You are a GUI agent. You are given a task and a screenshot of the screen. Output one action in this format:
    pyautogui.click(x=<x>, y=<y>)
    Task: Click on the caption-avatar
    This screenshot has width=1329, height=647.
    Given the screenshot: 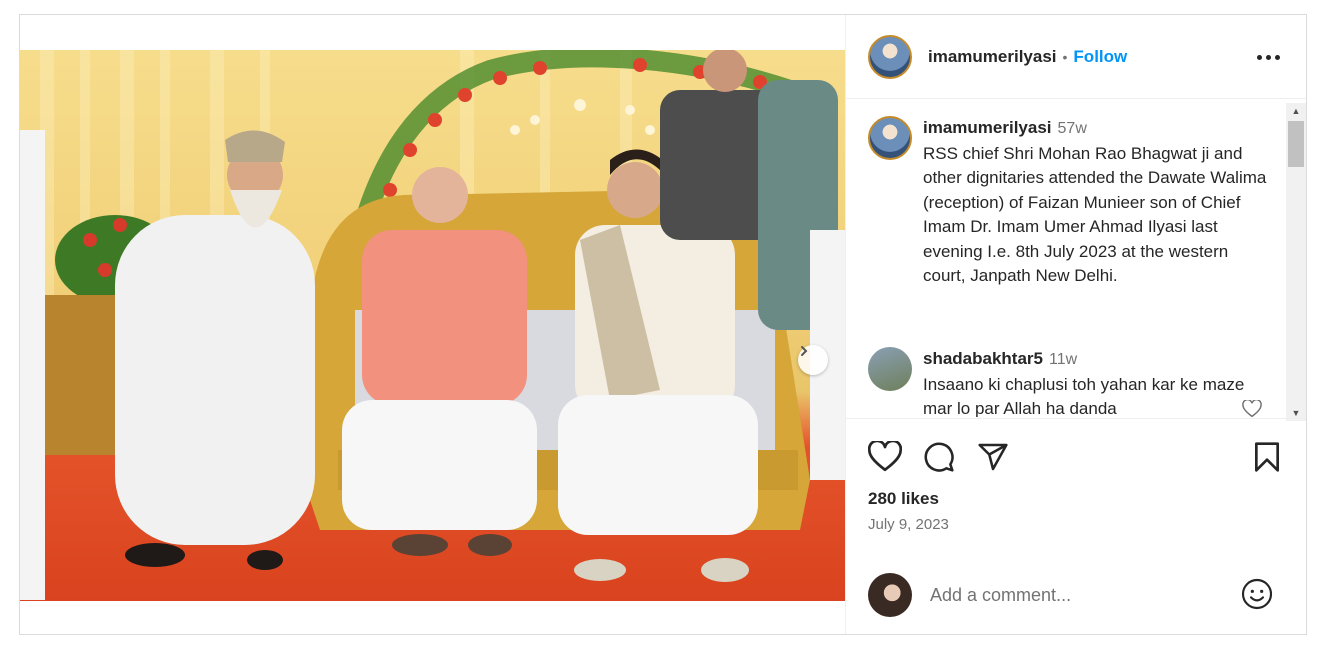 What is the action you would take?
    pyautogui.click(x=890, y=138)
    